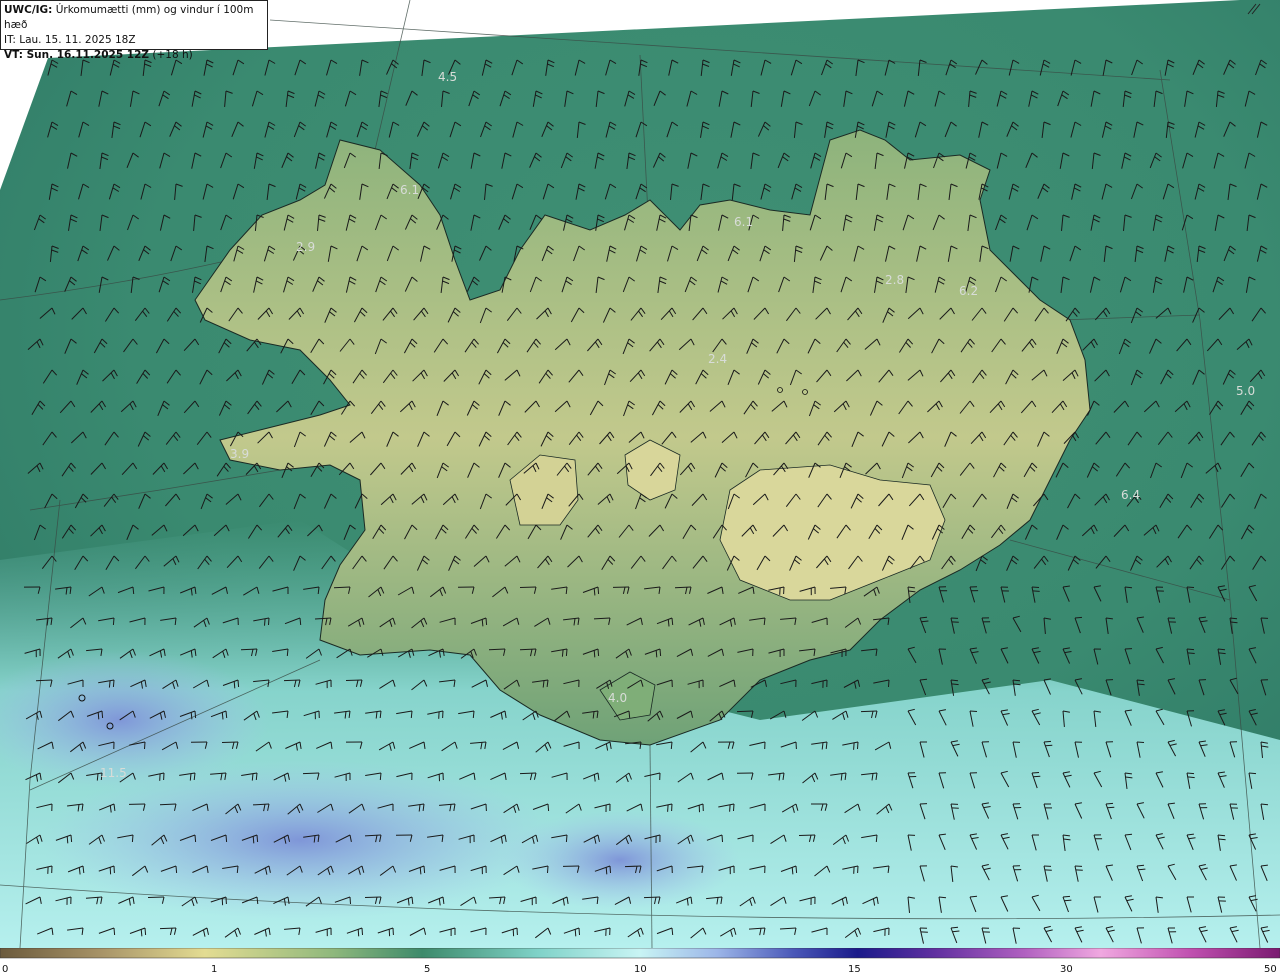 This screenshot has height=978, width=1280. I want to click on precip-band-center, so click(620, 860).